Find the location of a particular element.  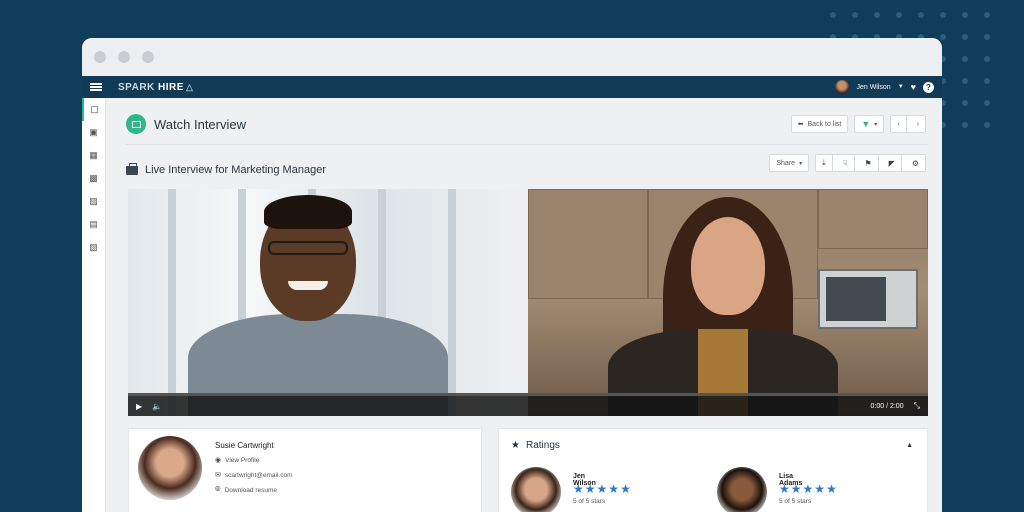

rating-summary: 5 of 5 stars is located at coordinates (795, 501).